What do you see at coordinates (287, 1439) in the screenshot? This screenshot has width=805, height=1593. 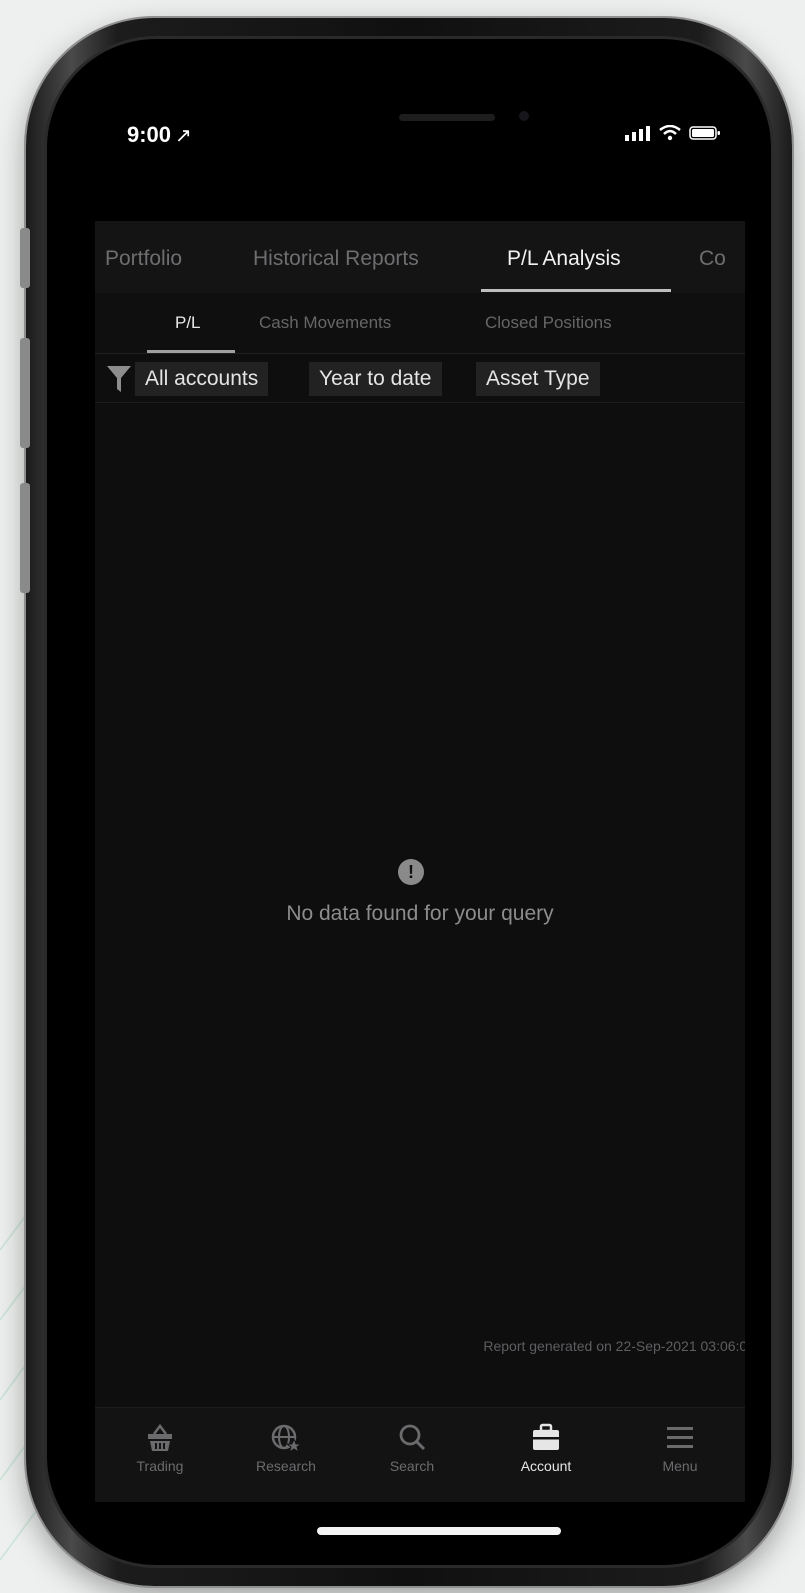 I see `globe-star-icon` at bounding box center [287, 1439].